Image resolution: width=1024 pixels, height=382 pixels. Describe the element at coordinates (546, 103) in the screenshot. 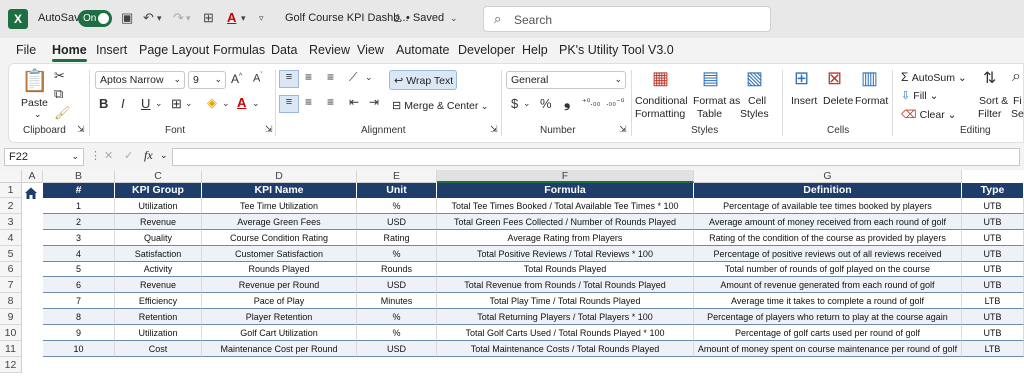

I see `percent-icon: %` at that location.